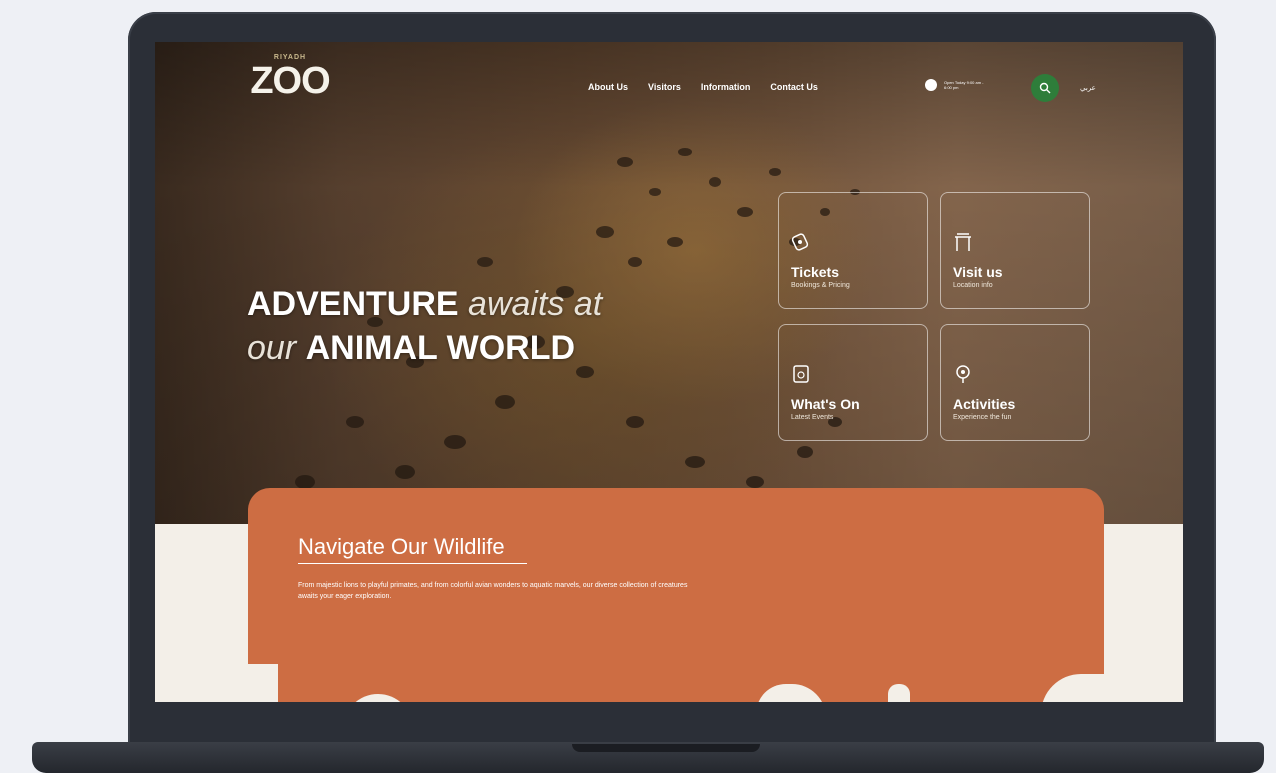  I want to click on card-subtitle: Experience the fun, so click(982, 417).